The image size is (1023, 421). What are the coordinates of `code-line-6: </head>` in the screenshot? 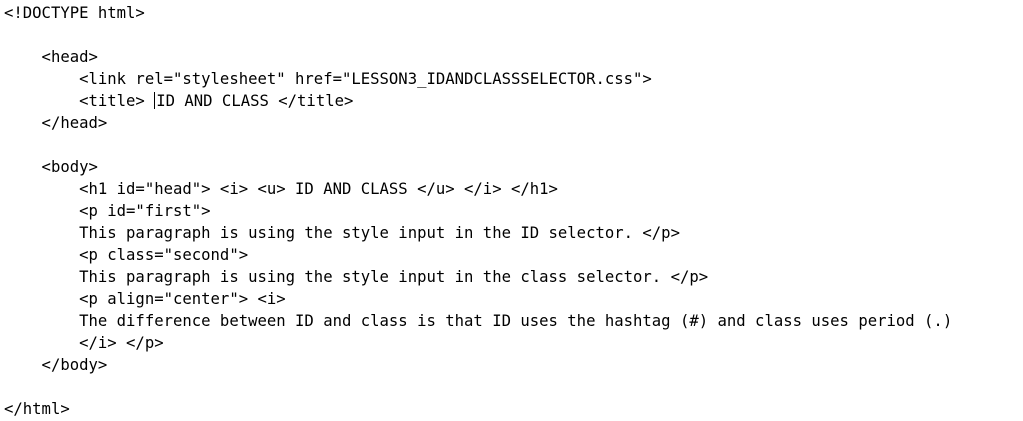 It's located at (56, 123).